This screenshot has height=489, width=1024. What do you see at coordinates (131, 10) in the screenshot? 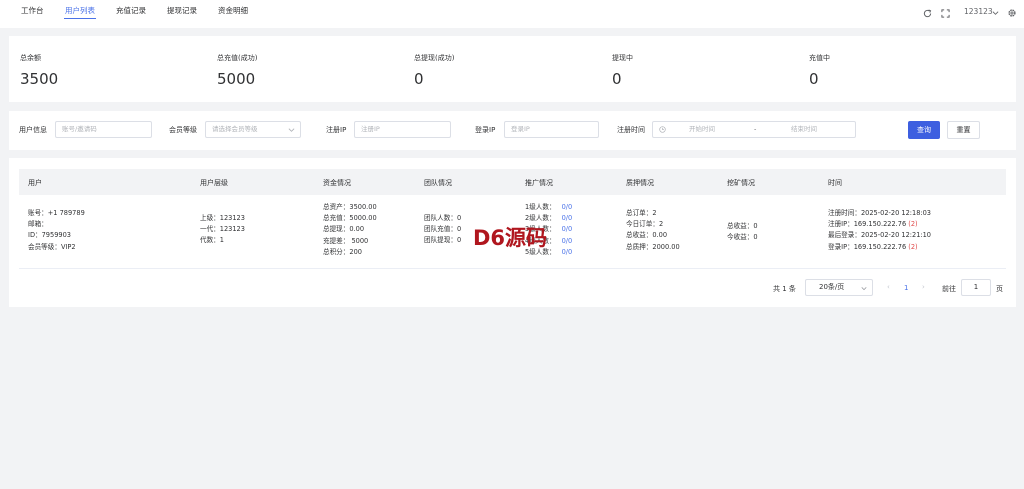
I see `tab-recharge-records: 充值记录` at bounding box center [131, 10].